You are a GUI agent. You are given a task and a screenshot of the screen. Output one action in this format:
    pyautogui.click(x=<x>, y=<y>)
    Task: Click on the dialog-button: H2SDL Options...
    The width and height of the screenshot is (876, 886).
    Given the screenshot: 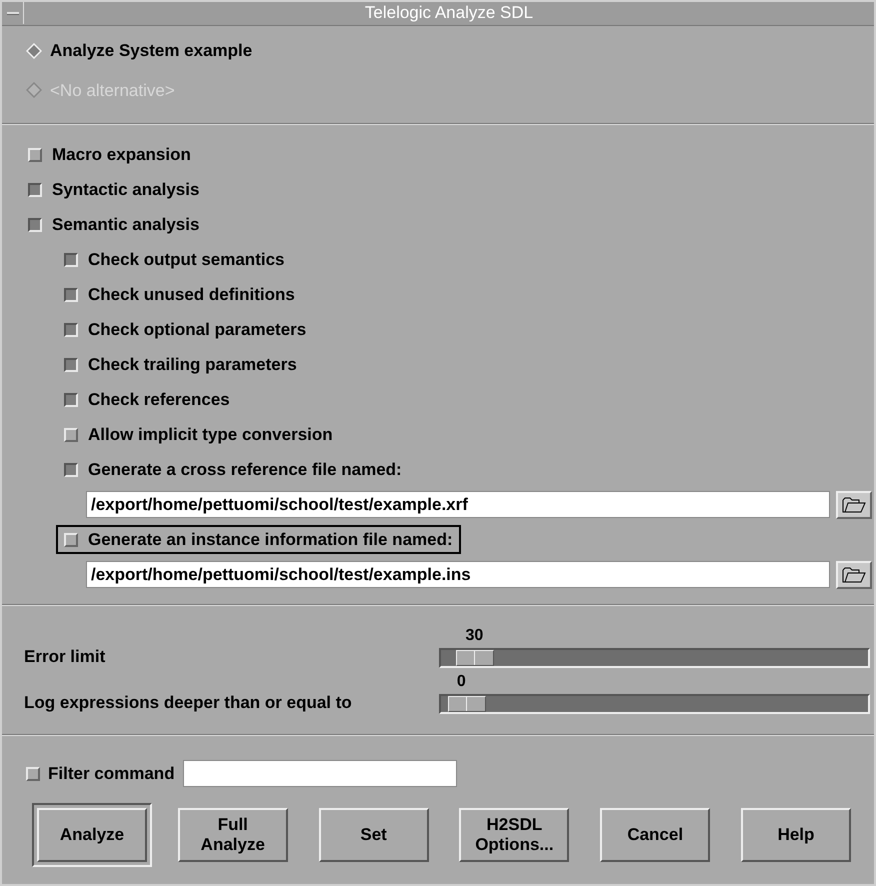 What is the action you would take?
    pyautogui.click(x=514, y=835)
    